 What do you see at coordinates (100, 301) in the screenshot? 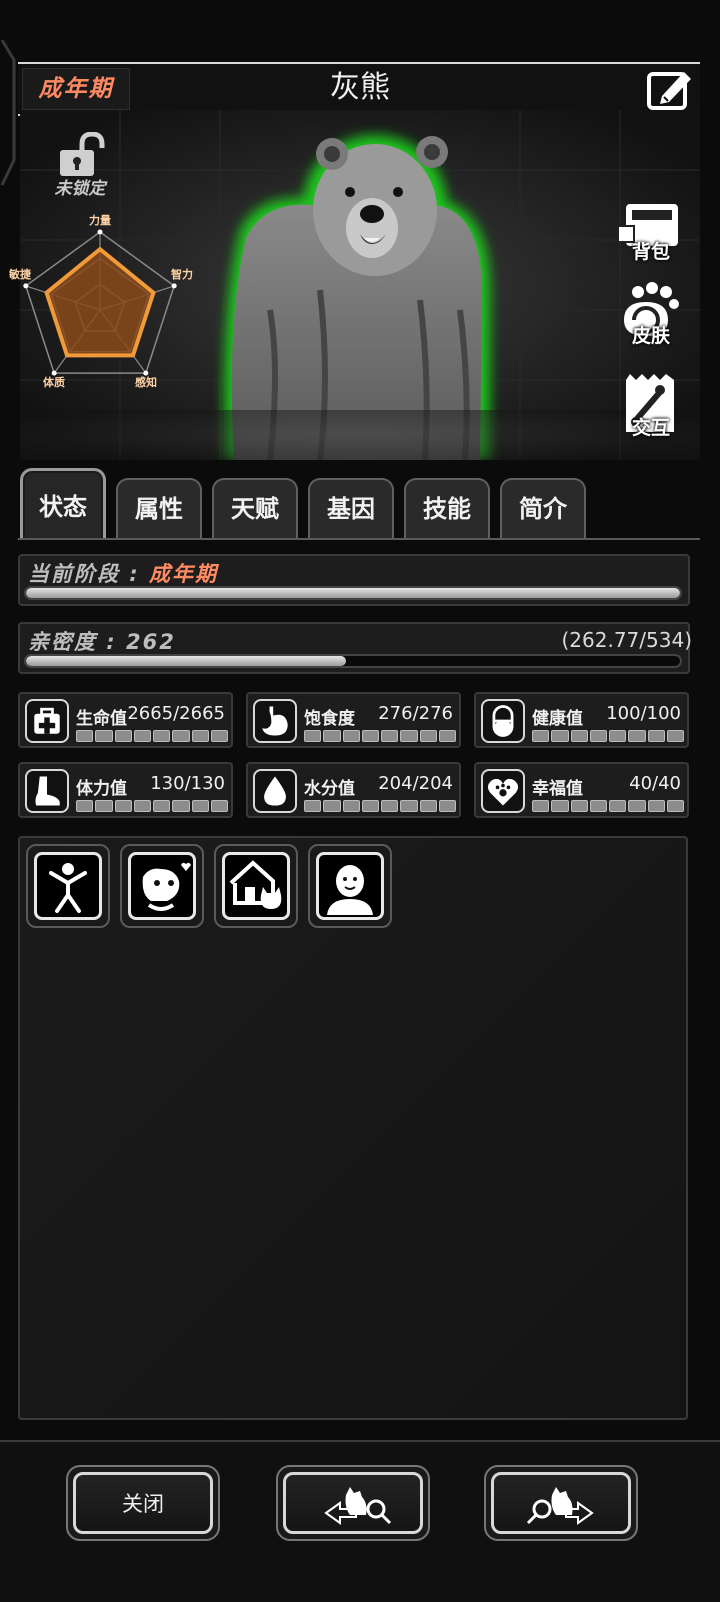
I see `attribute-radar: 力量 智力 感知 体质 敏捷` at bounding box center [100, 301].